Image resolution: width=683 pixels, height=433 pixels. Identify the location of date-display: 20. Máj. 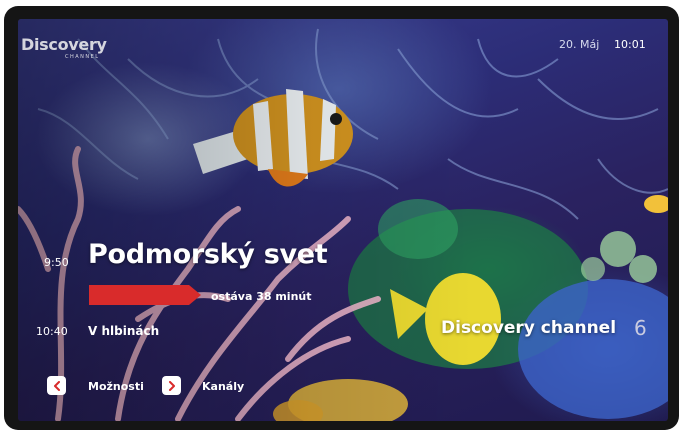
(579, 44).